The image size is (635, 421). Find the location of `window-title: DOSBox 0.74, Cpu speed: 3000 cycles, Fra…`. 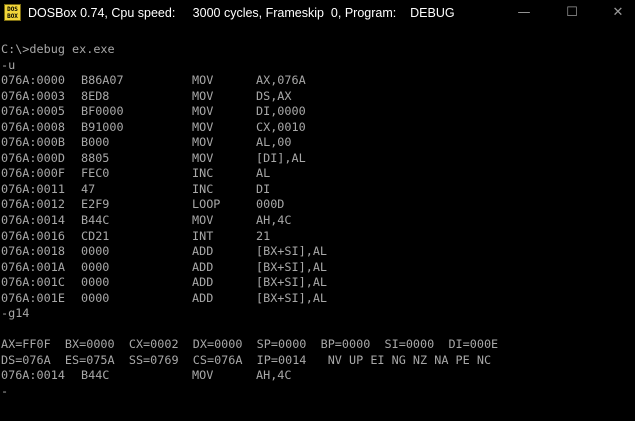

window-title: DOSBox 0.74, Cpu speed: 3000 cycles, Fra… is located at coordinates (241, 13).